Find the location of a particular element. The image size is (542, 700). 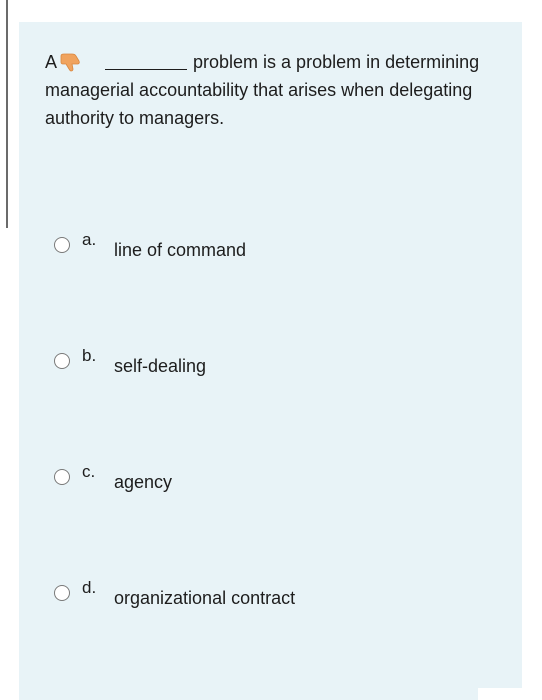

option-label: agency is located at coordinates (143, 482).